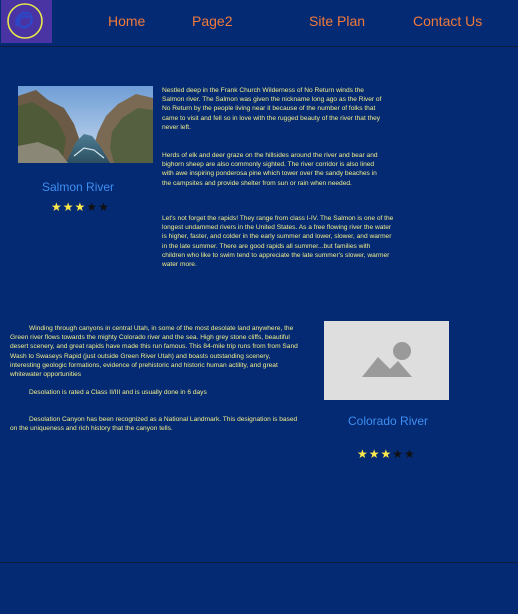 This screenshot has height=614, width=518. I want to click on nav-page2: Page2, so click(212, 21).